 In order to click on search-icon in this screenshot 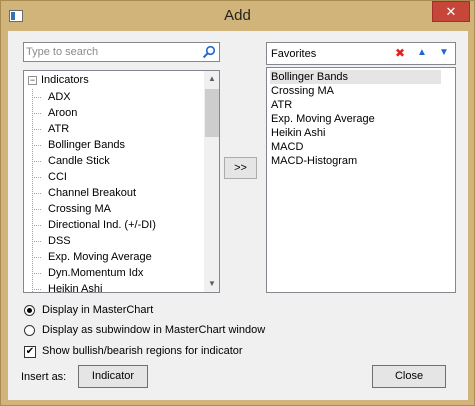, I will do `click(209, 52)`.